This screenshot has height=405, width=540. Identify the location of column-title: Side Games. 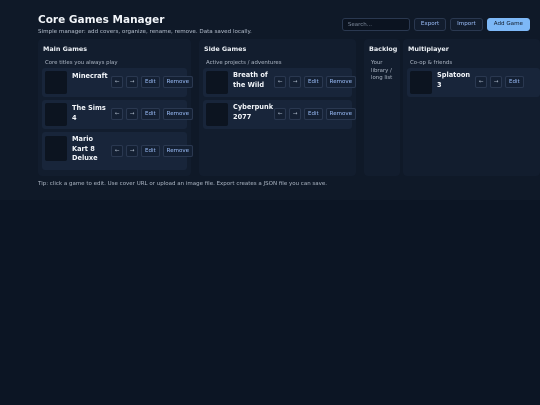
(225, 49).